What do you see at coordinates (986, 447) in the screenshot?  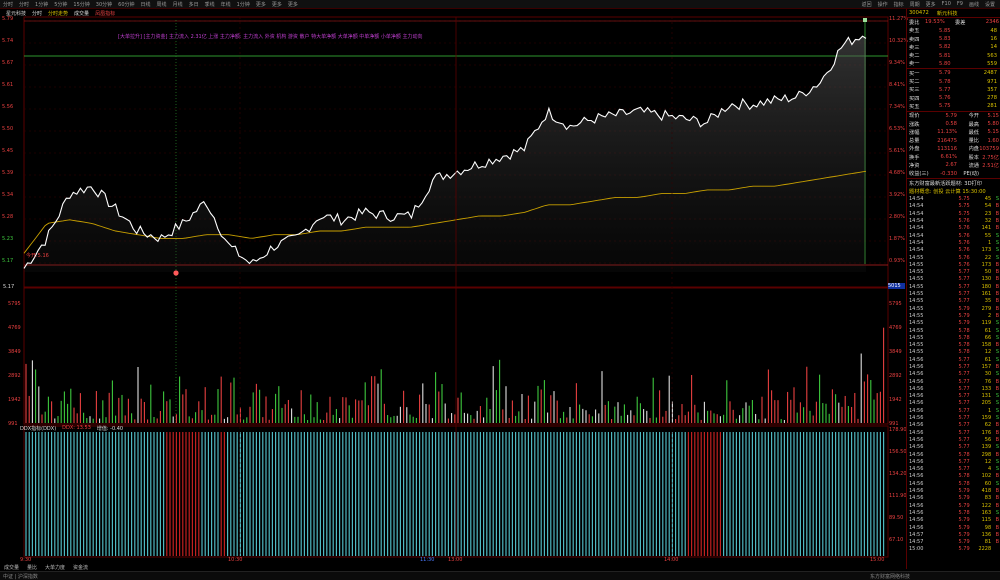 I see `trade-cell: 139` at bounding box center [986, 447].